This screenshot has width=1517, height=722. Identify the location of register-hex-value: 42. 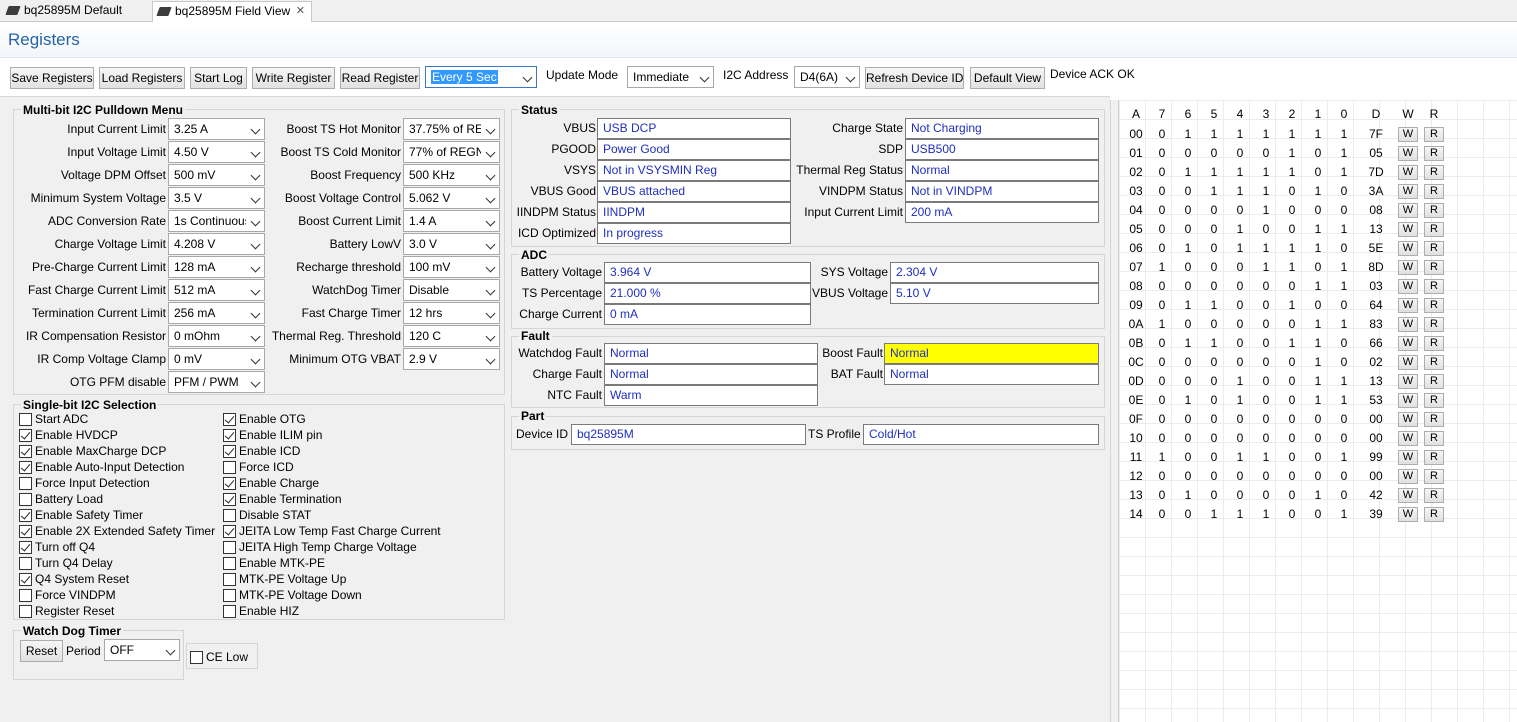
(1376, 494).